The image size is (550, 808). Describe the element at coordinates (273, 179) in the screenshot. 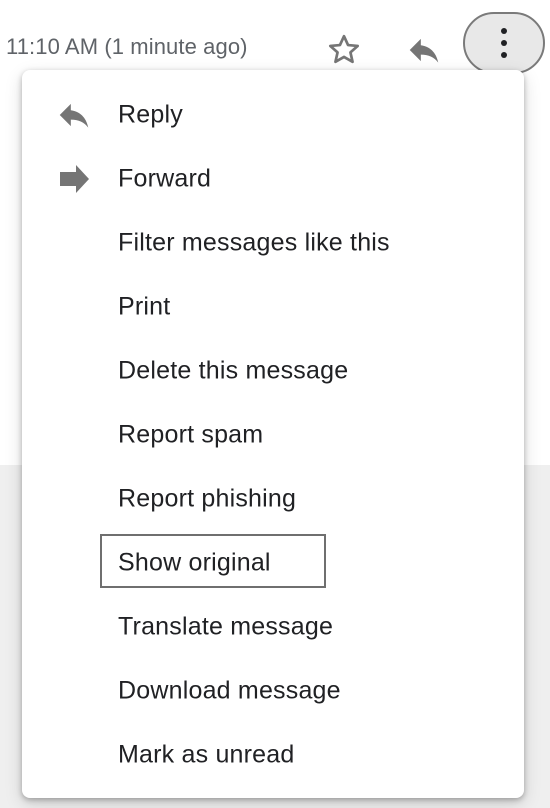

I see `menu-item-forward: Forward` at that location.